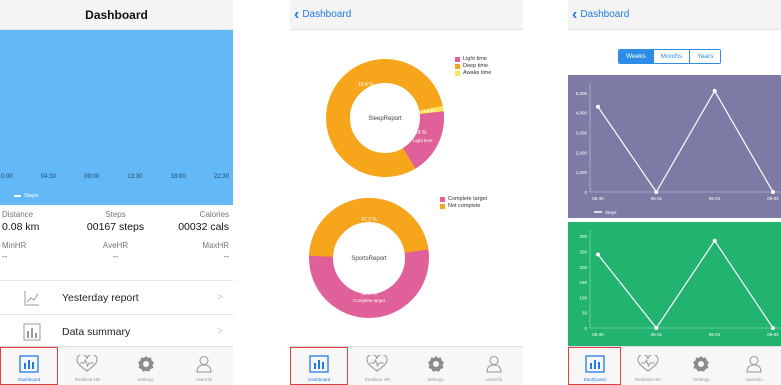  I want to click on yesterday-report-label: Yesterday report, so click(100, 297).